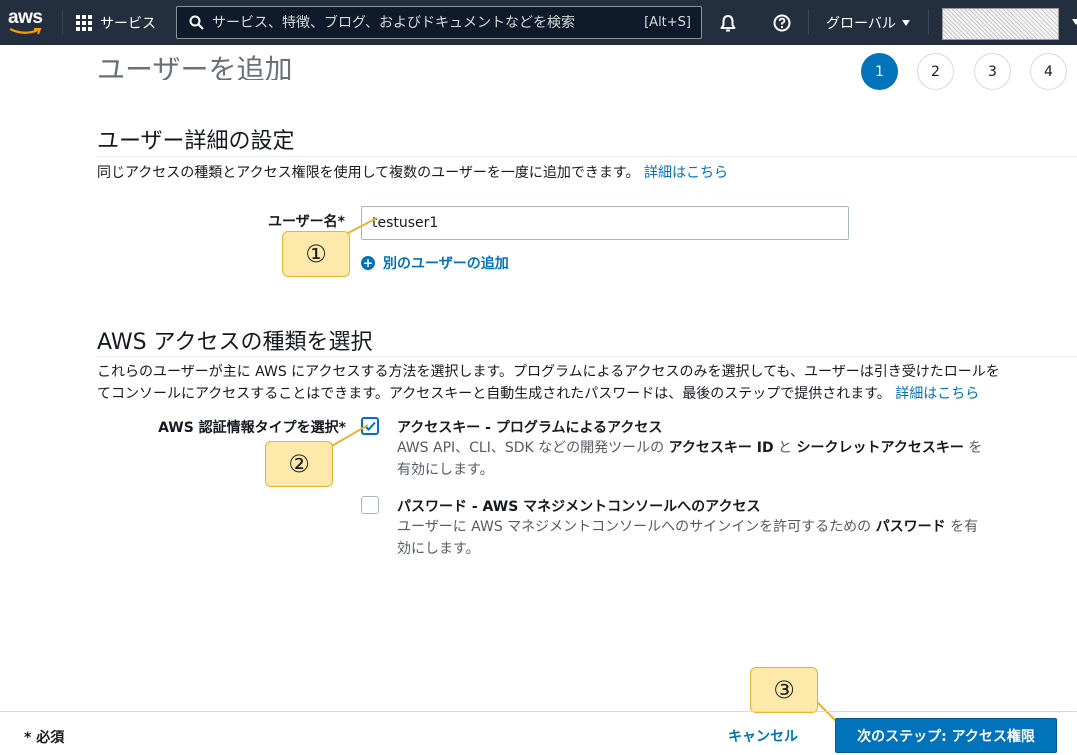 The height and width of the screenshot is (755, 1077). I want to click on cancel-button: キャンセル, so click(763, 736).